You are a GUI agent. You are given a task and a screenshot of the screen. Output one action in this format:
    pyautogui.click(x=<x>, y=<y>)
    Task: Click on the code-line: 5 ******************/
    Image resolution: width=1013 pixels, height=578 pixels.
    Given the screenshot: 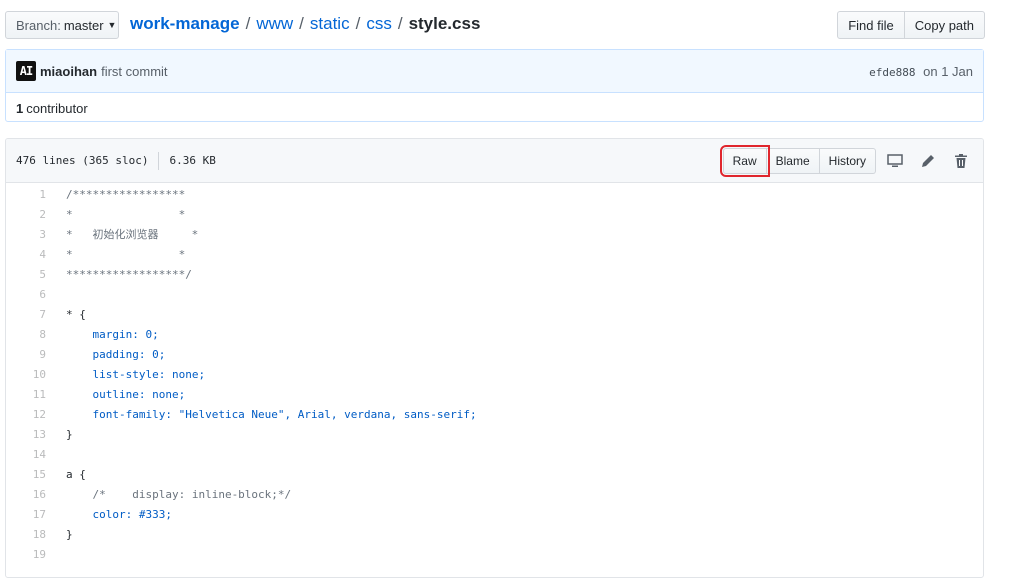 What is the action you would take?
    pyautogui.click(x=494, y=274)
    